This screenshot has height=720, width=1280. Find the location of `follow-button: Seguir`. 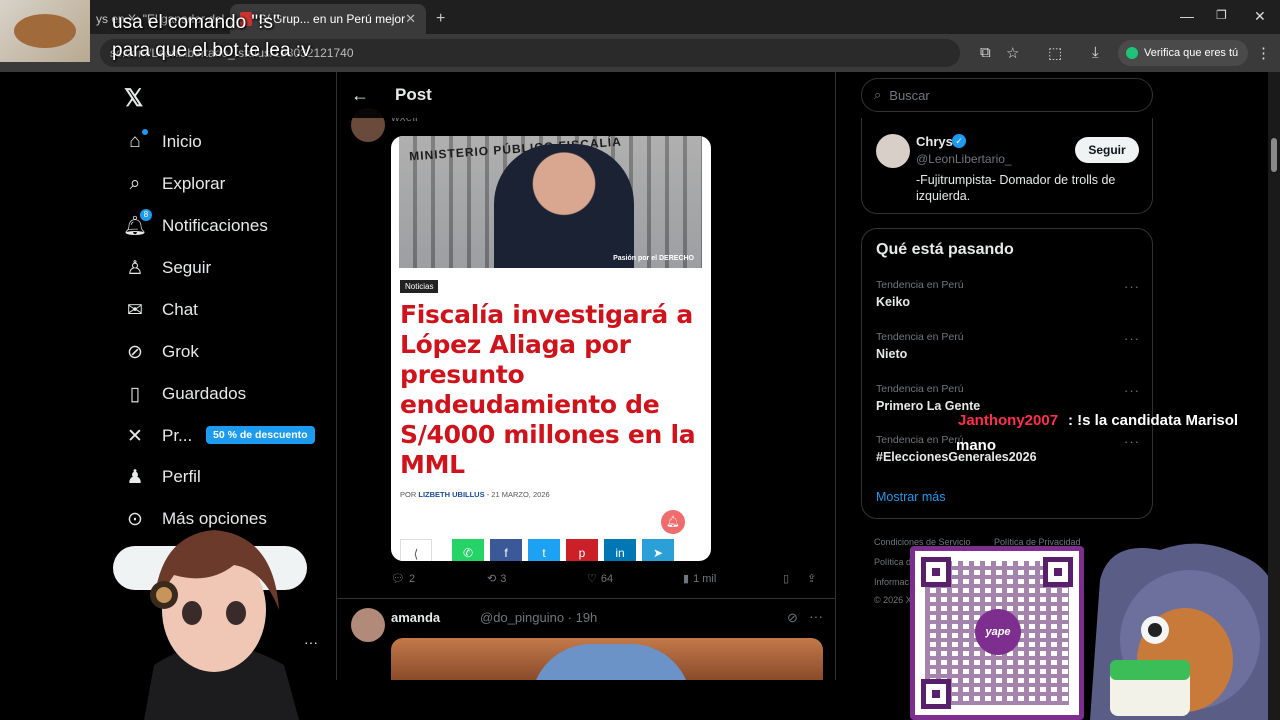

follow-button: Seguir is located at coordinates (1107, 150).